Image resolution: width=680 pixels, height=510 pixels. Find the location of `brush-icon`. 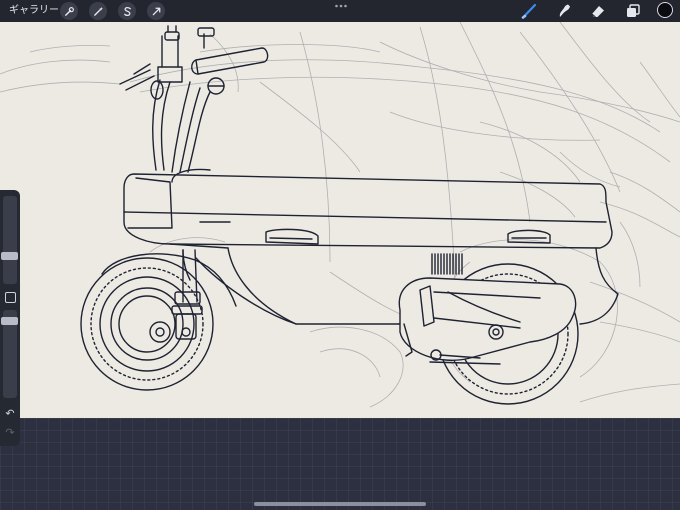

brush-icon is located at coordinates (529, 11).